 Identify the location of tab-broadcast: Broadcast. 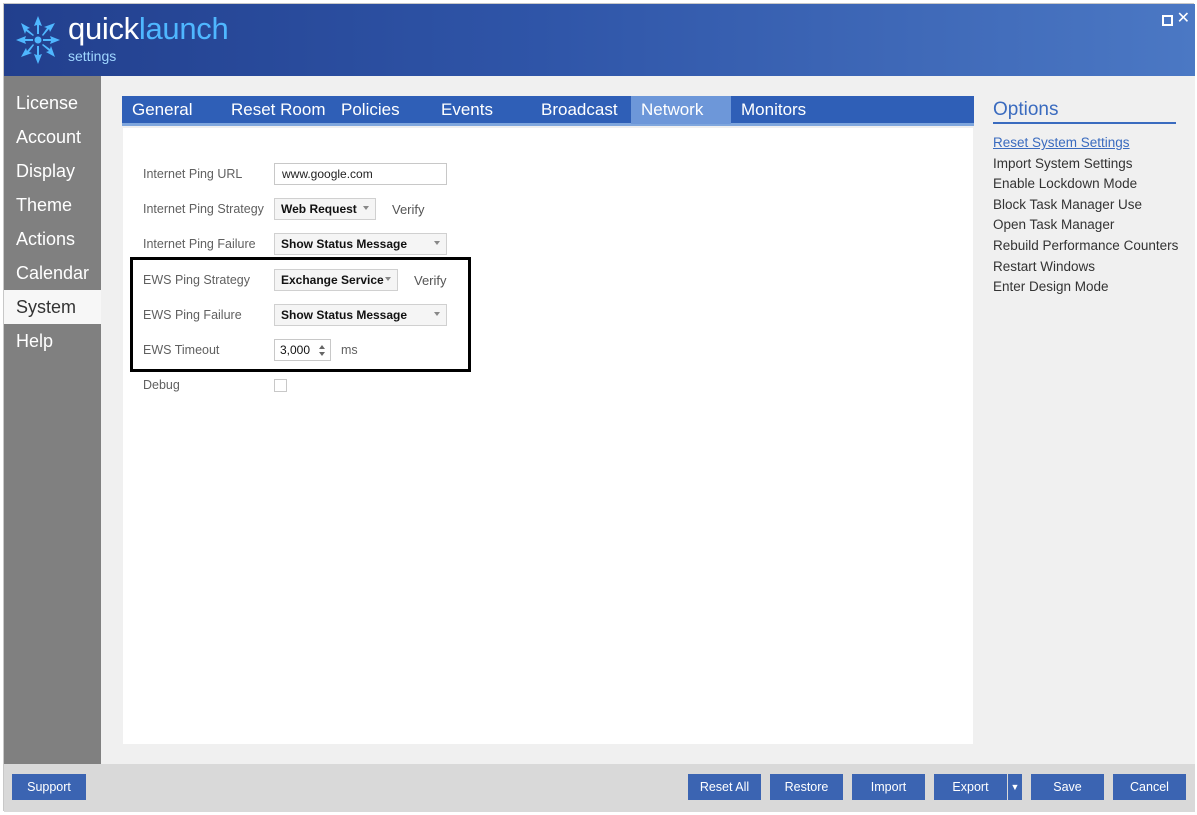
(581, 110).